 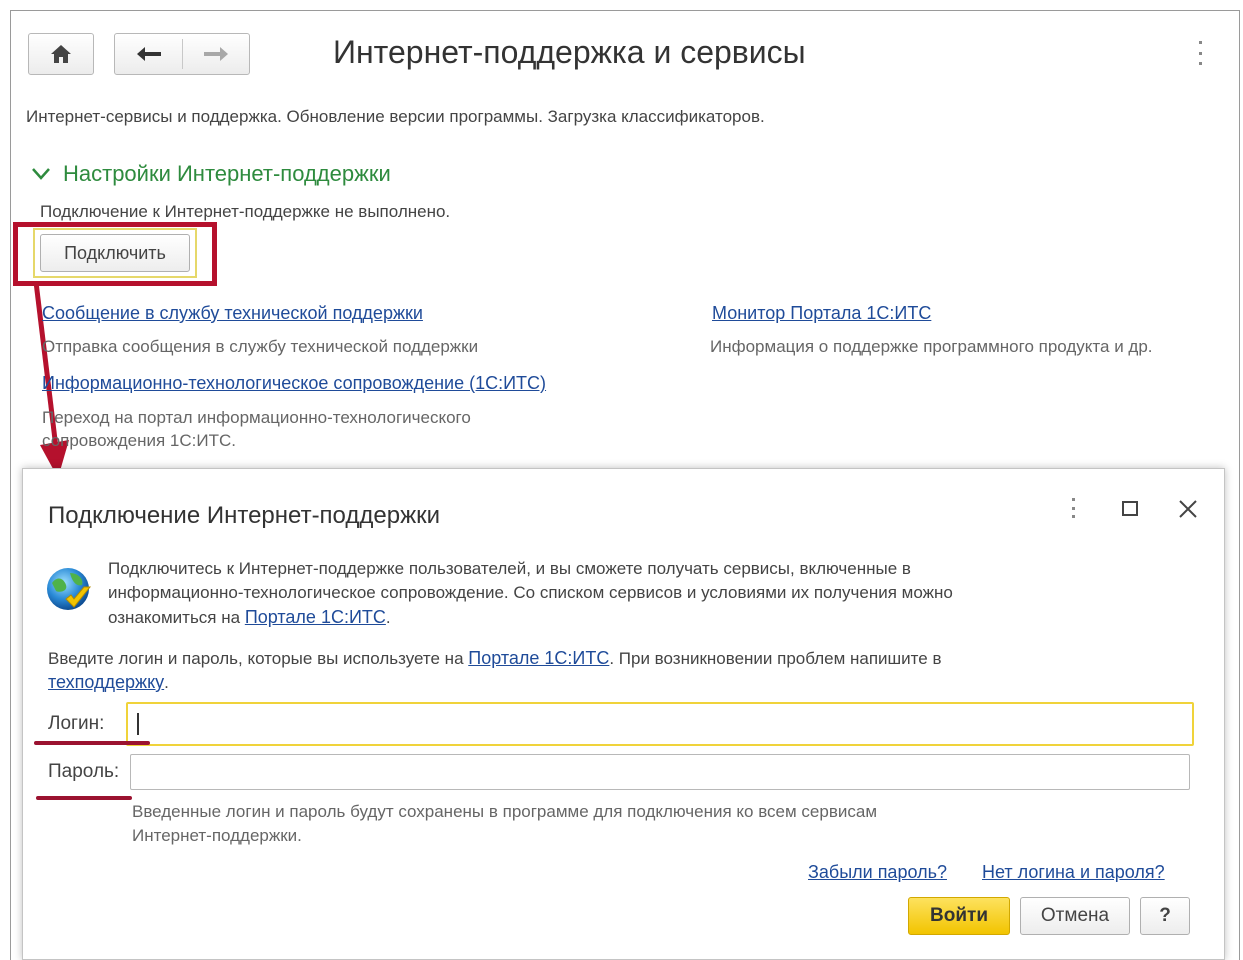 I want to click on prompt-portal-link: Портале 1С:ИТС, so click(x=538, y=658).